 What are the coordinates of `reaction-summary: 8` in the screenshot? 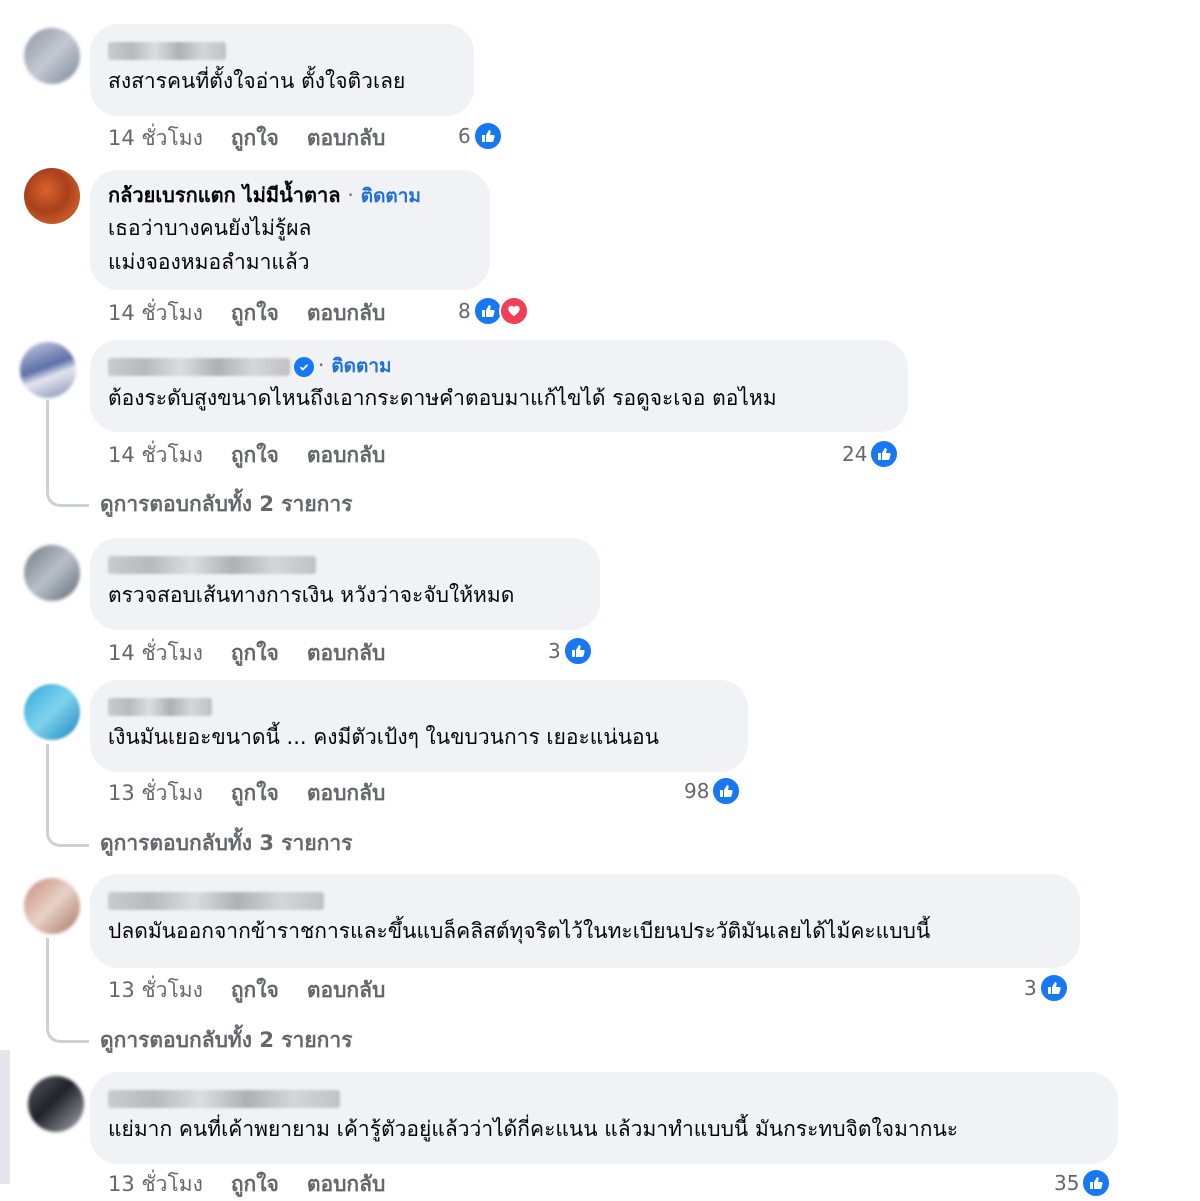 It's located at (493, 311).